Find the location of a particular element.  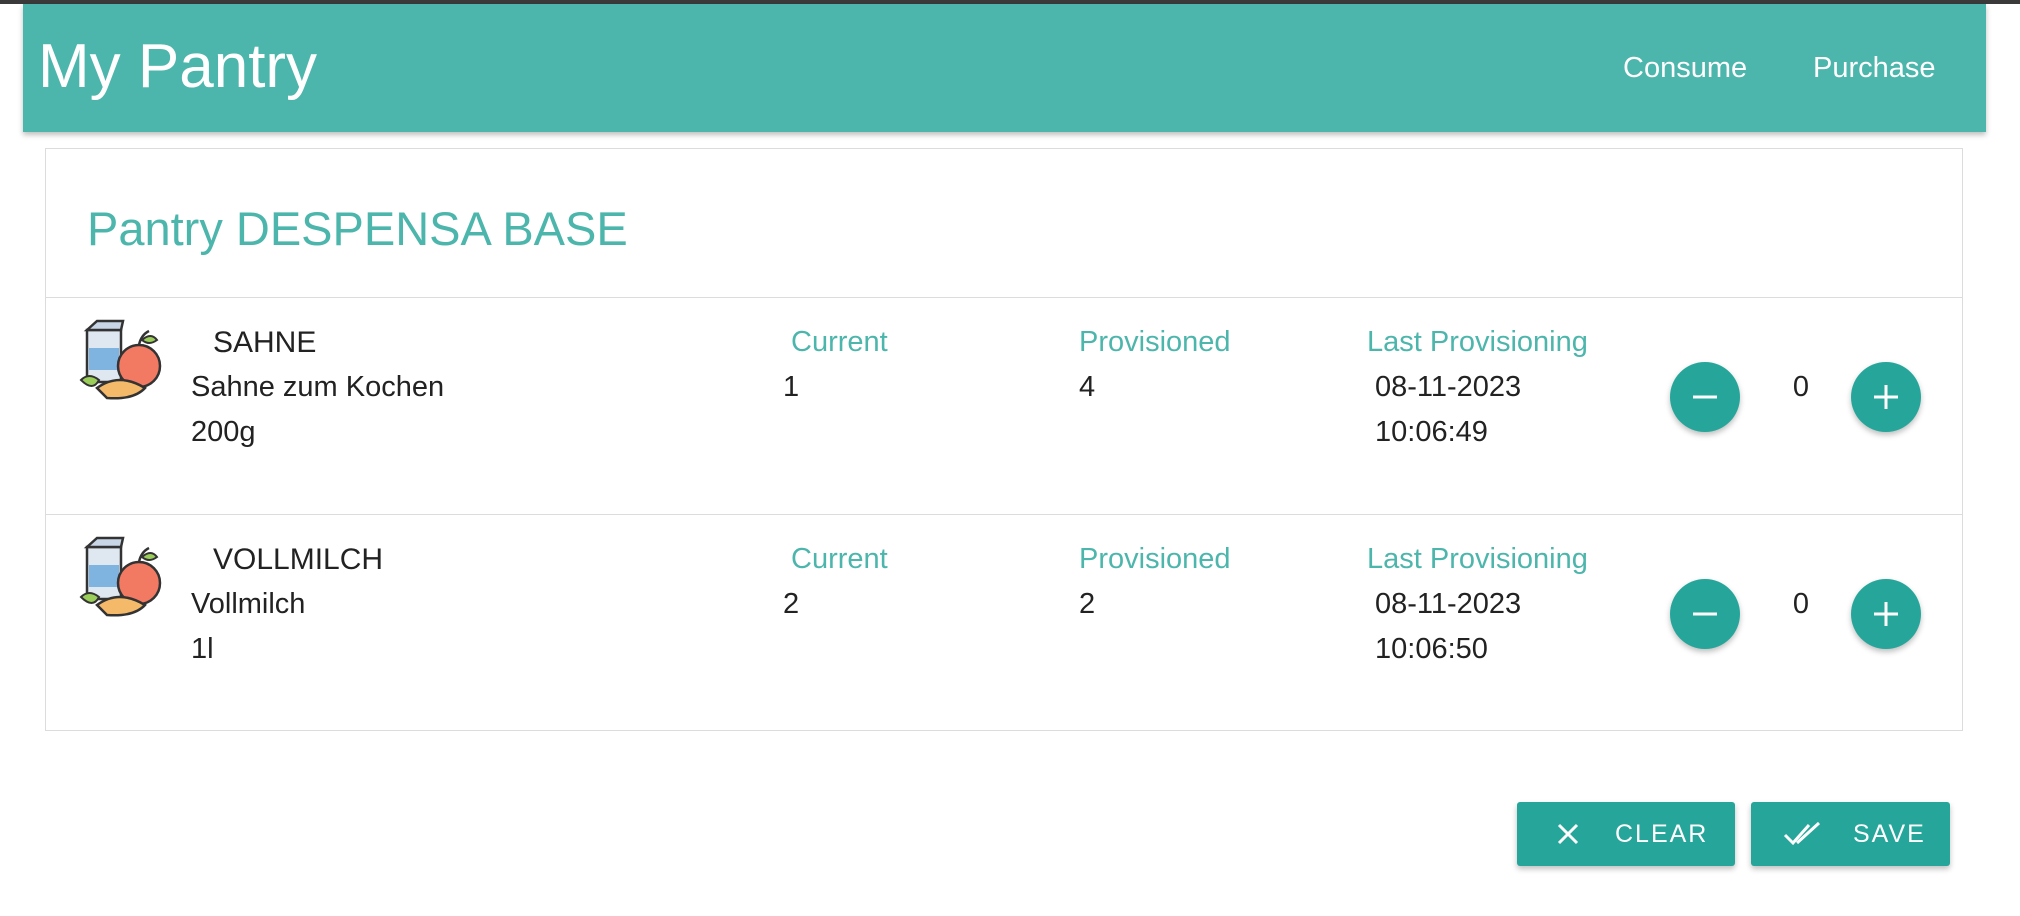

close-icon is located at coordinates (1568, 834).